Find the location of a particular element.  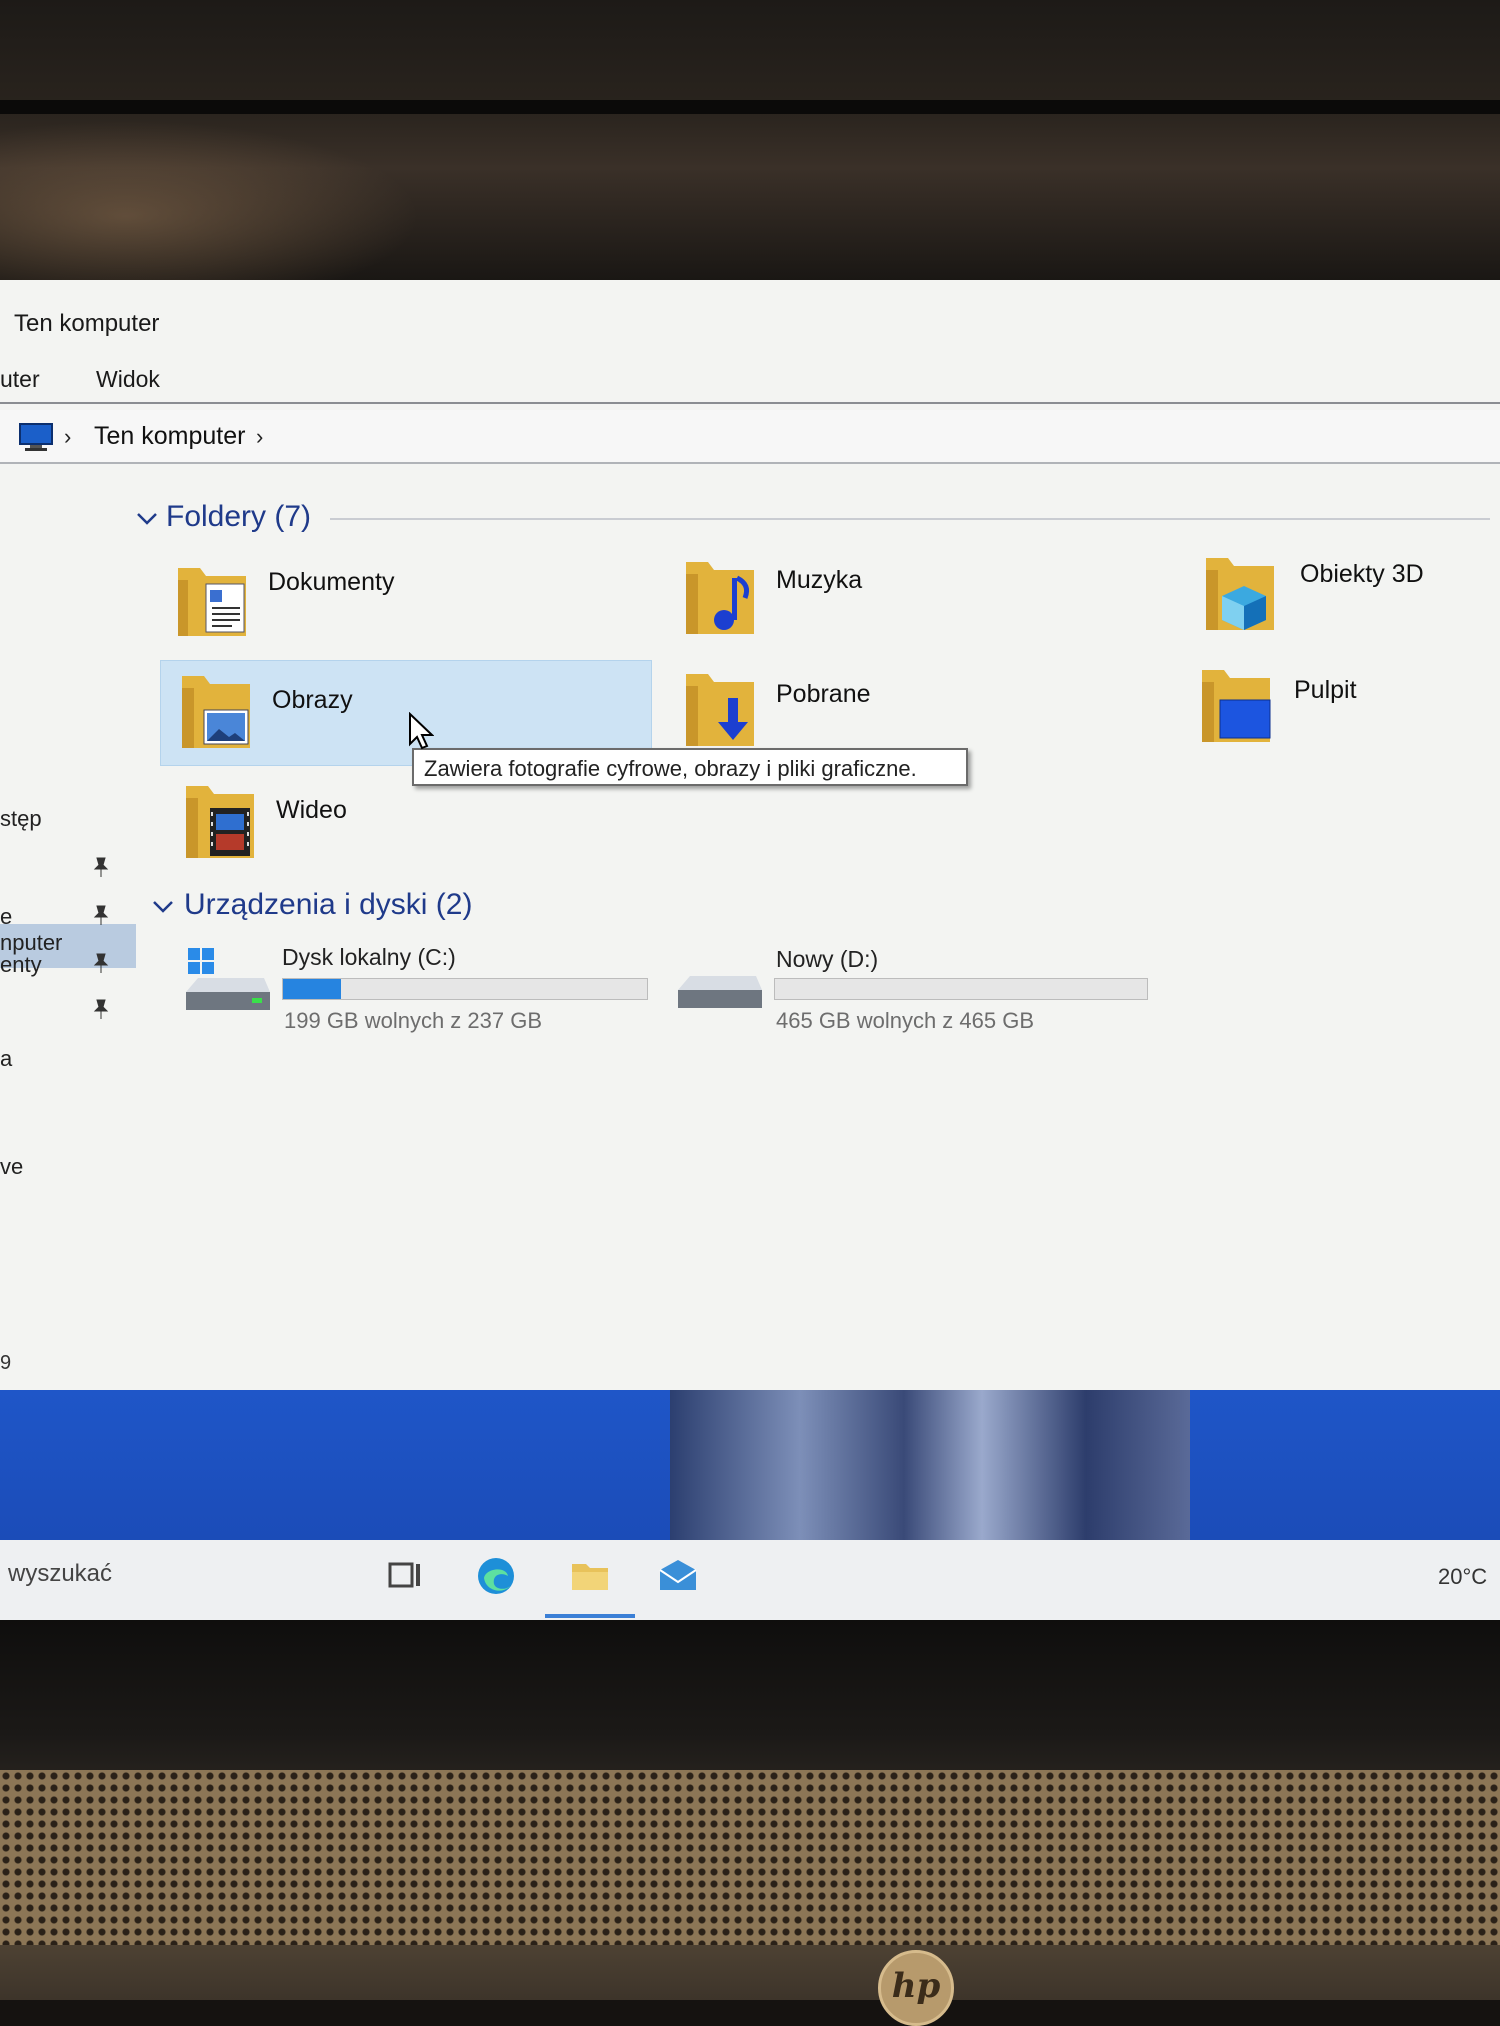

tab-widok: Widok is located at coordinates (128, 379).